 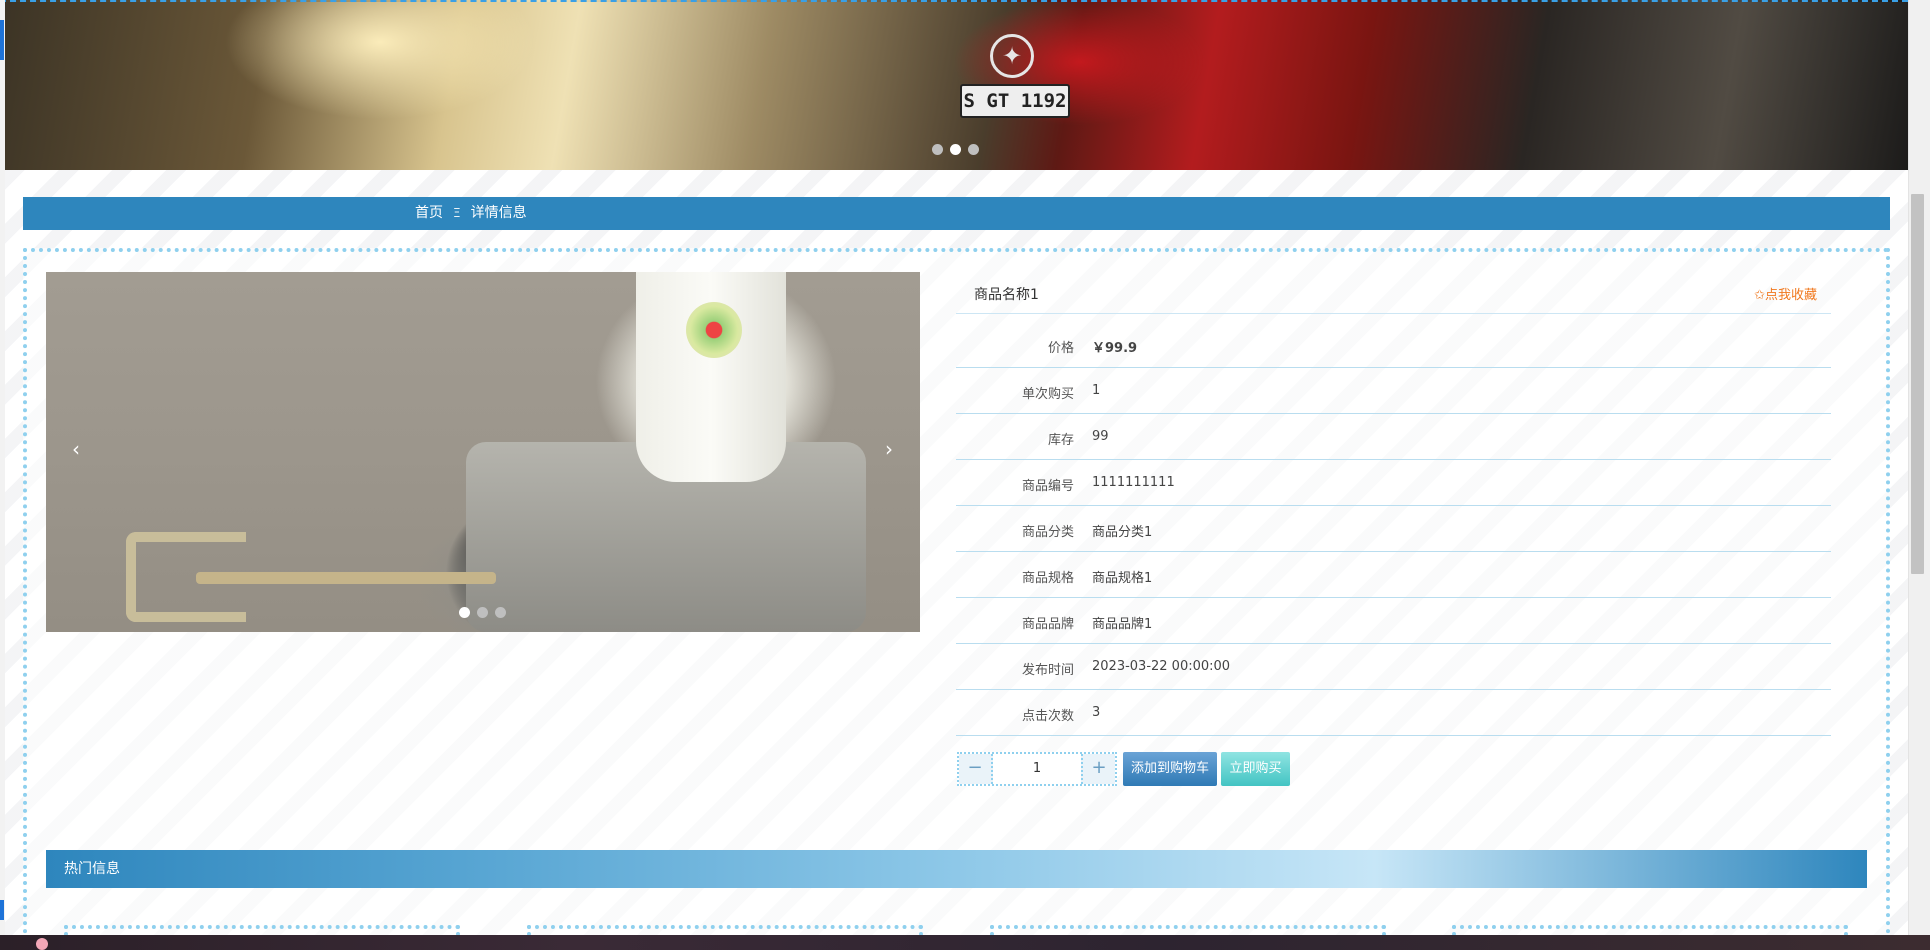 I want to click on field-value: 2023-03-22 00:00:00, so click(x=1161, y=666).